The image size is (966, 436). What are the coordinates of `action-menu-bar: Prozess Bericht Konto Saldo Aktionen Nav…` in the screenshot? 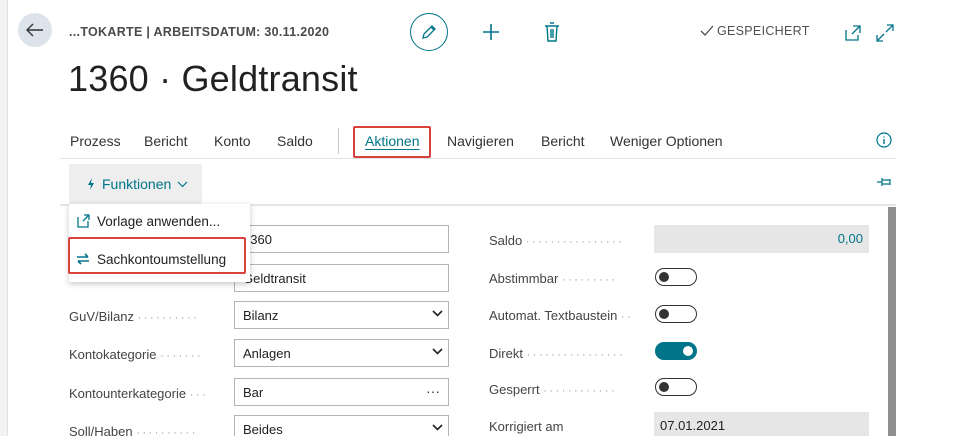 It's located at (482, 141).